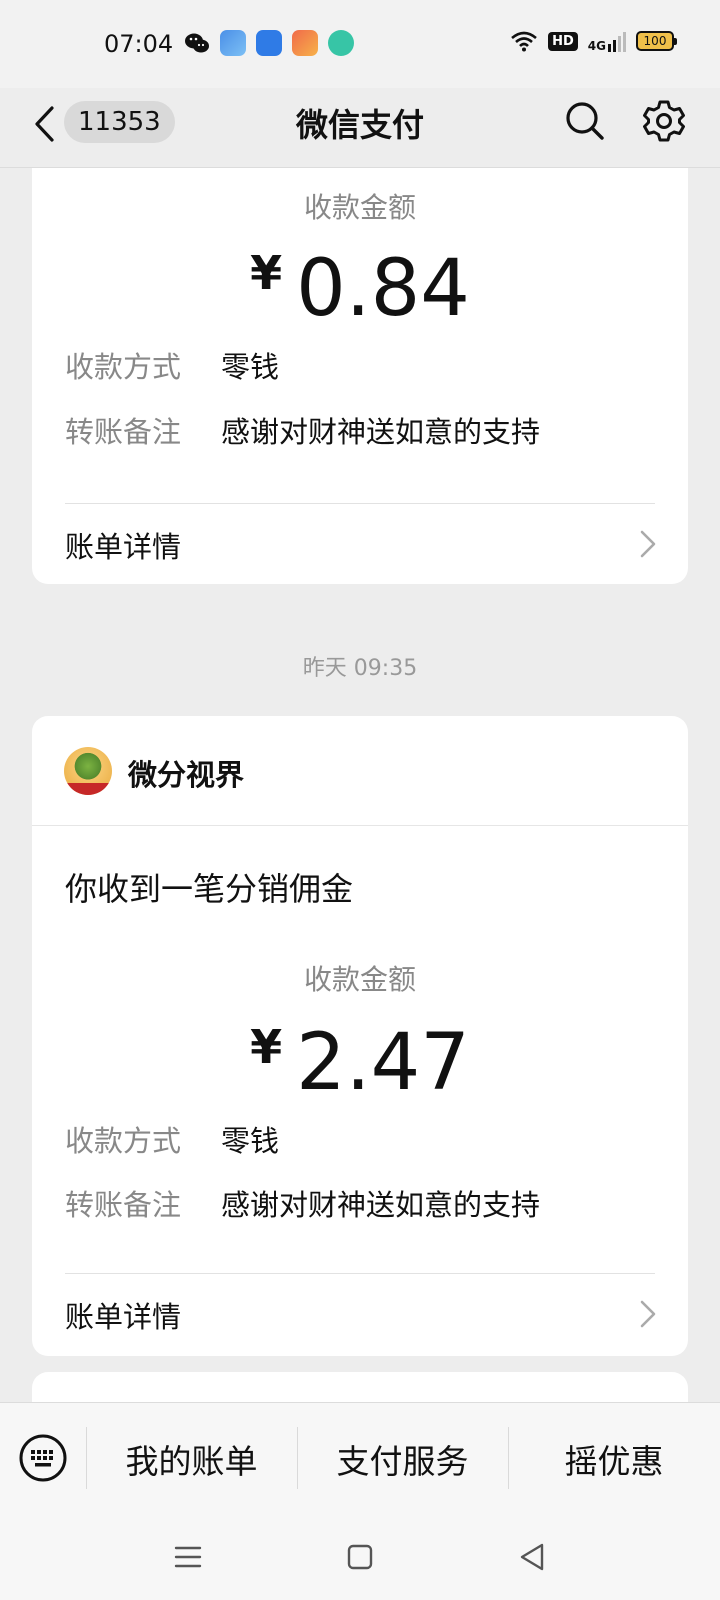 The height and width of the screenshot is (1600, 720). What do you see at coordinates (607, 41) in the screenshot?
I see `cell-signal-icon: 4G` at bounding box center [607, 41].